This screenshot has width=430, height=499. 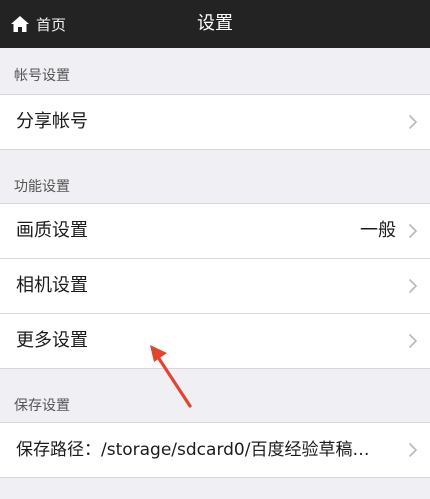 What do you see at coordinates (42, 76) in the screenshot?
I see `section-header-account: 帐号设置` at bounding box center [42, 76].